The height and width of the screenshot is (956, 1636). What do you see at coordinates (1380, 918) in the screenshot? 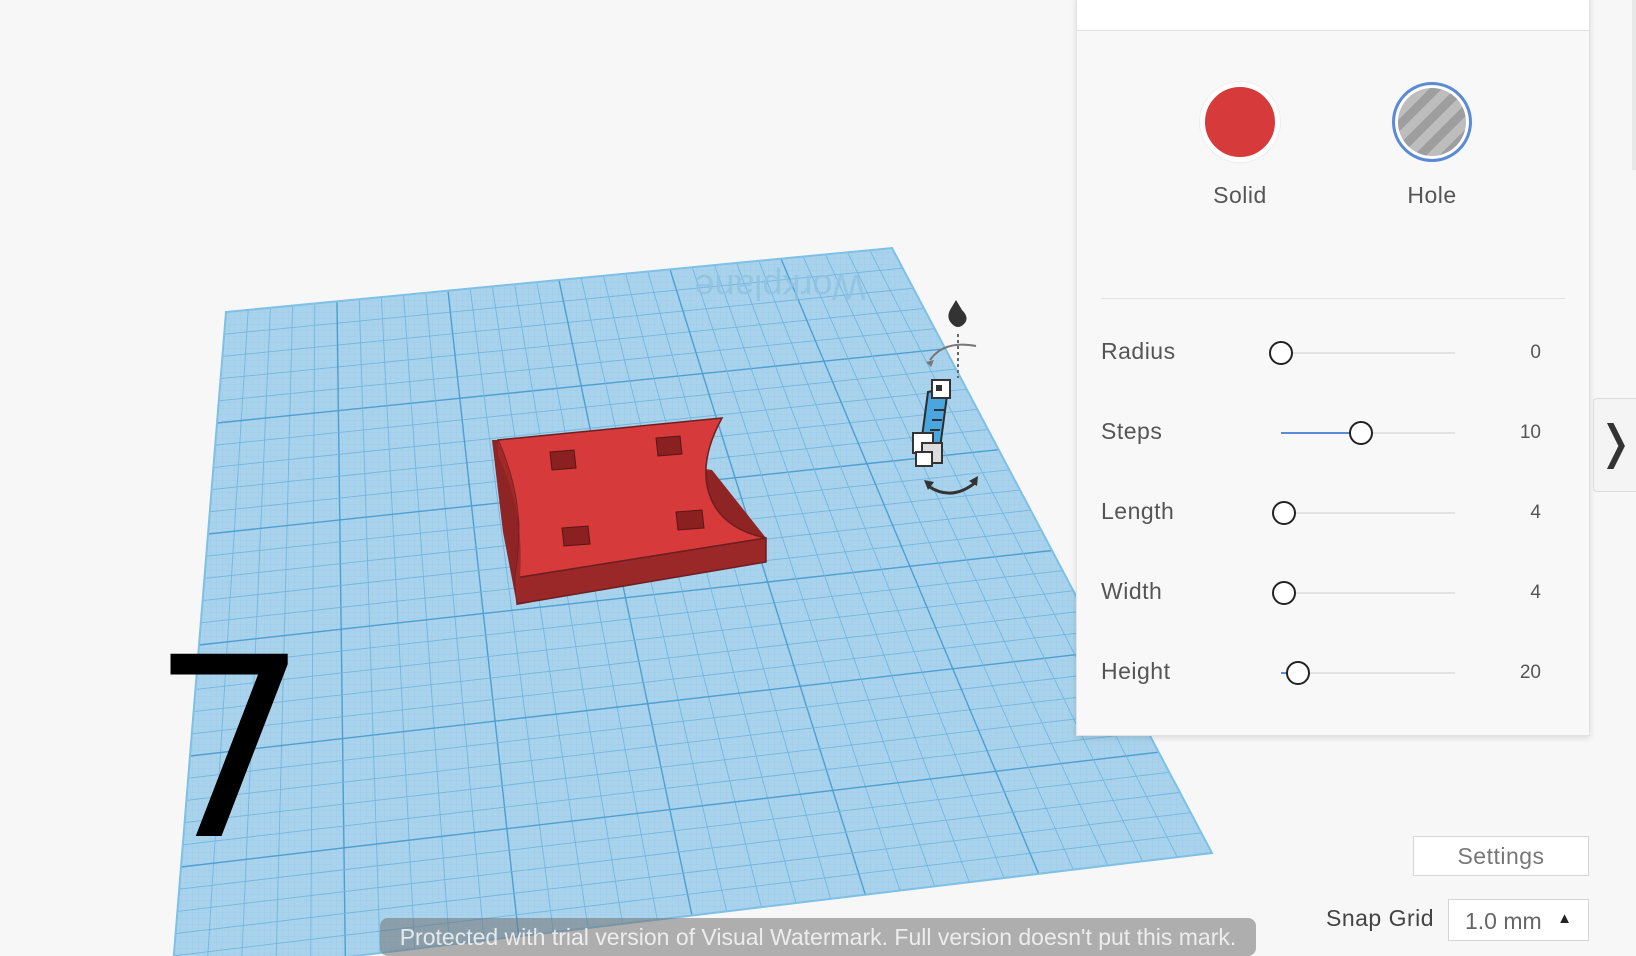
I see `snap-grid-label: Snap Grid` at bounding box center [1380, 918].